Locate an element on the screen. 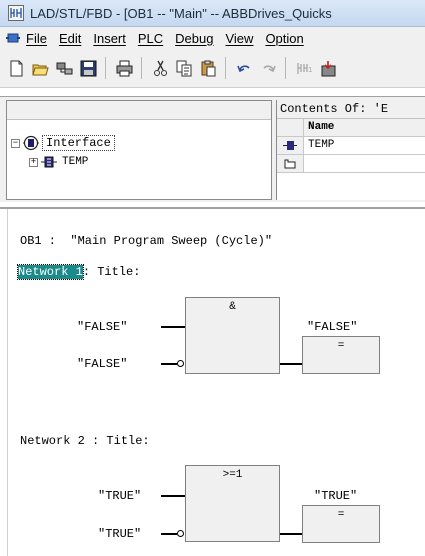 The height and width of the screenshot is (556, 425). tree-item-interface: − Interface is located at coordinates (63, 143).